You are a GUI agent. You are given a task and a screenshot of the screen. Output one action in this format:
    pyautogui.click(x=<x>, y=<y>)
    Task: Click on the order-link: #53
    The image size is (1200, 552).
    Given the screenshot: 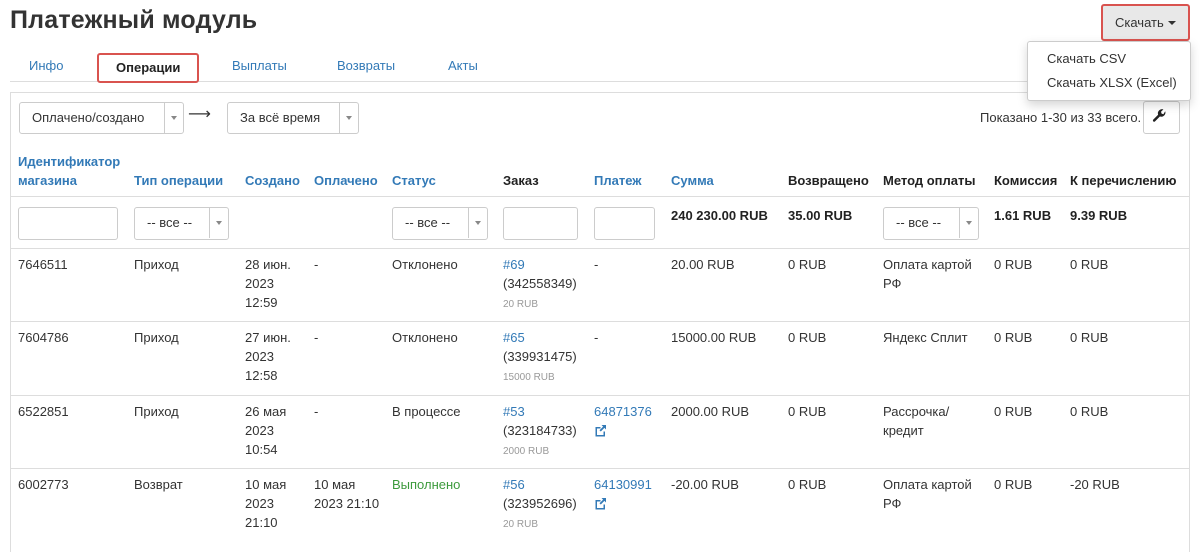 What is the action you would take?
    pyautogui.click(x=514, y=411)
    